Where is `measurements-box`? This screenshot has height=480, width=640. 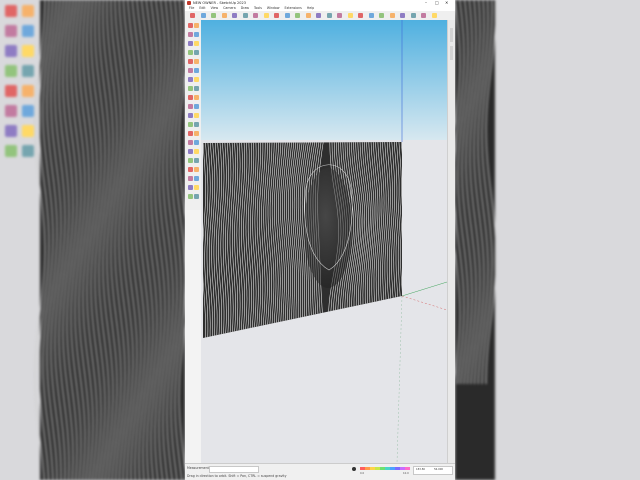
measurements-box is located at coordinates (234, 469).